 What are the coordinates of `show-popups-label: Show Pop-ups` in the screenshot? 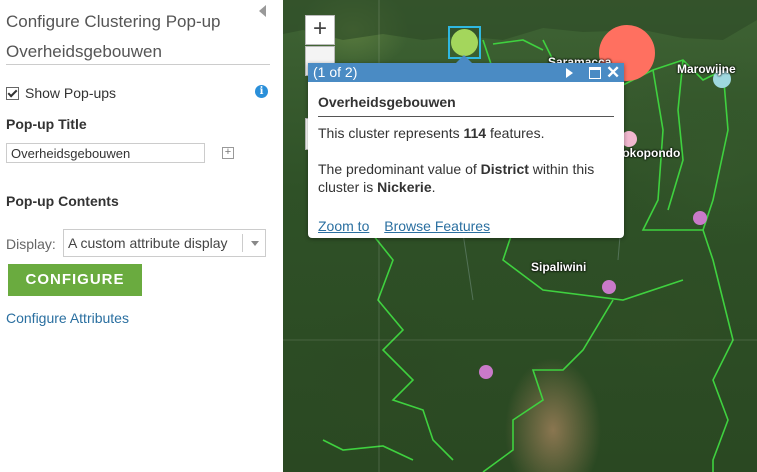 It's located at (71, 93).